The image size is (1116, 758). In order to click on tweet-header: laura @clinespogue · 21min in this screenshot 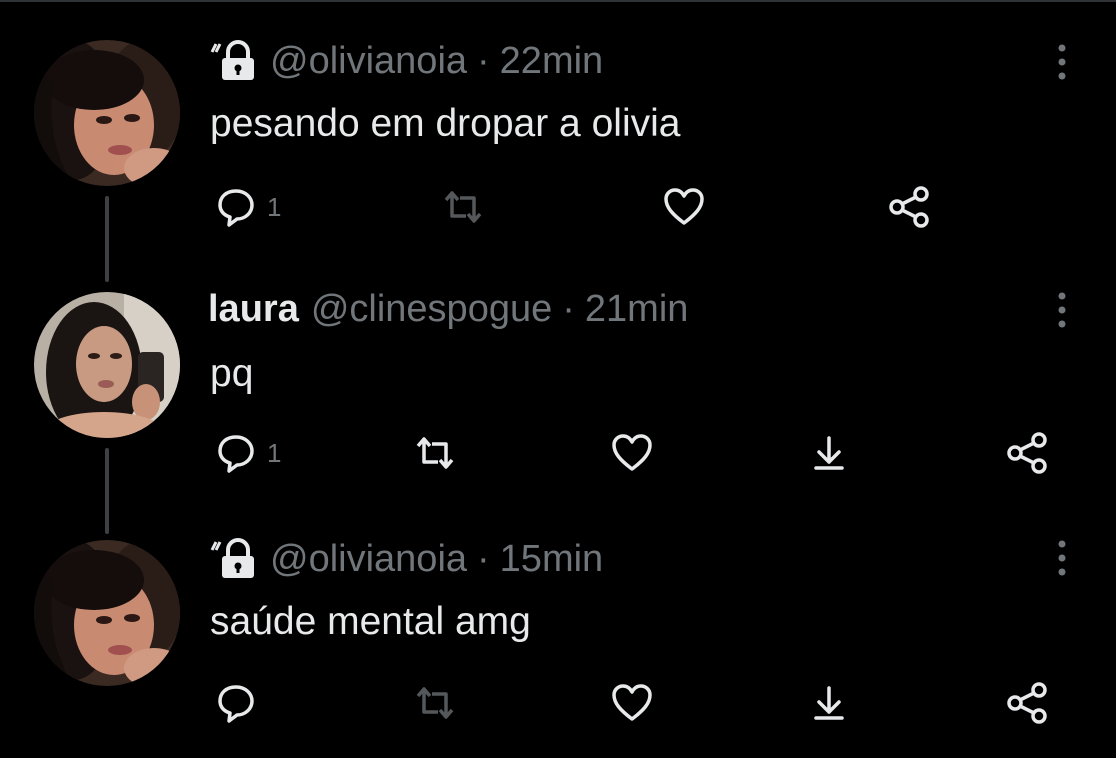, I will do `click(448, 309)`.